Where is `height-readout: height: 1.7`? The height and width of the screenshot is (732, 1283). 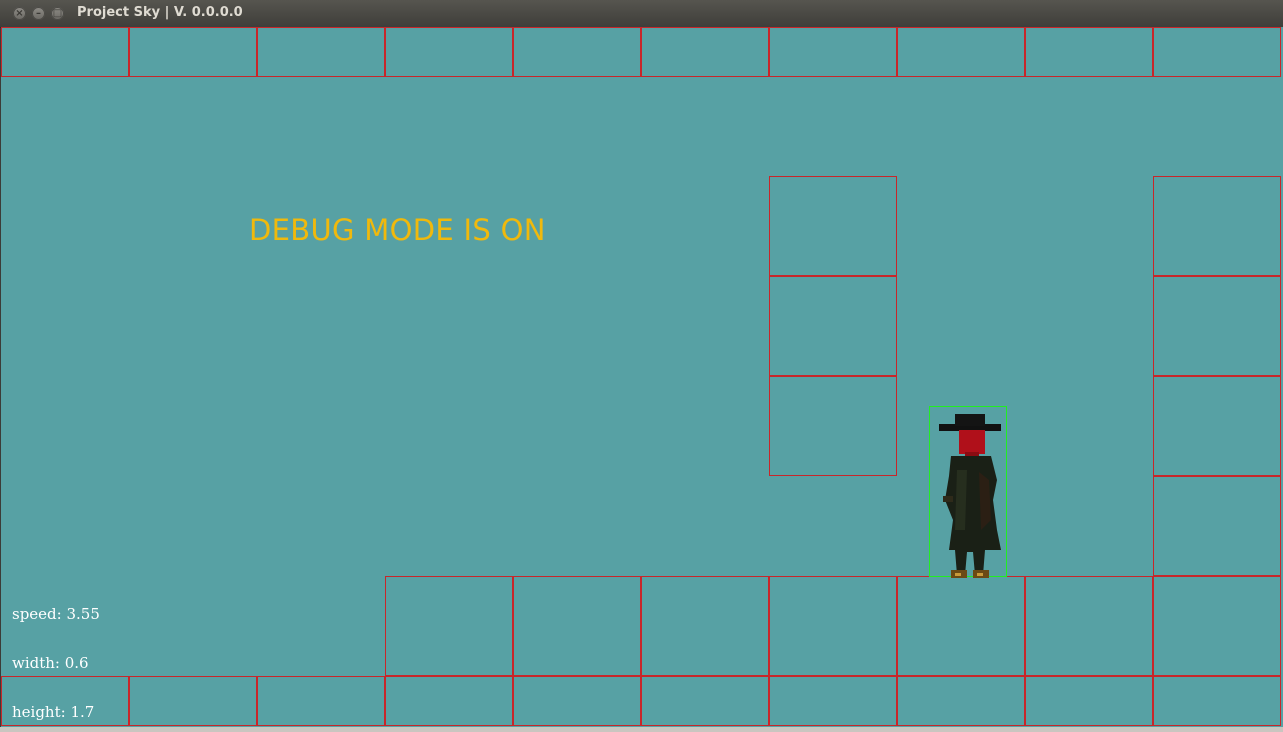 height-readout: height: 1.7 is located at coordinates (53, 712).